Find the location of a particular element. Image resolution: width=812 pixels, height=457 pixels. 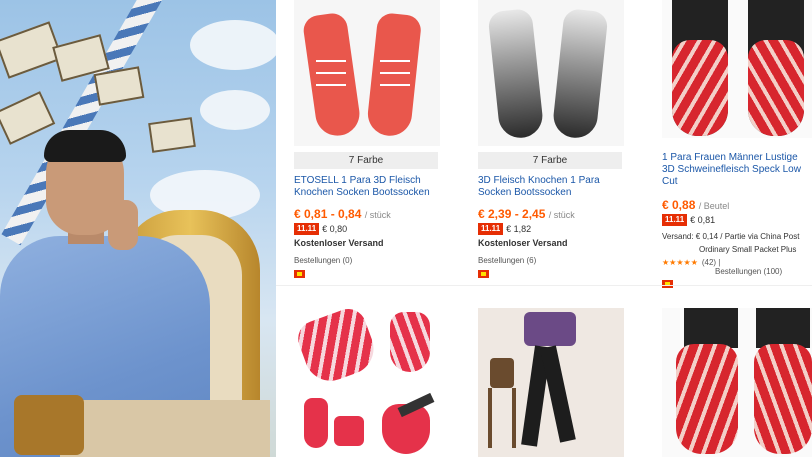

orders-count: Bestellungen (100) is located at coordinates (749, 271).